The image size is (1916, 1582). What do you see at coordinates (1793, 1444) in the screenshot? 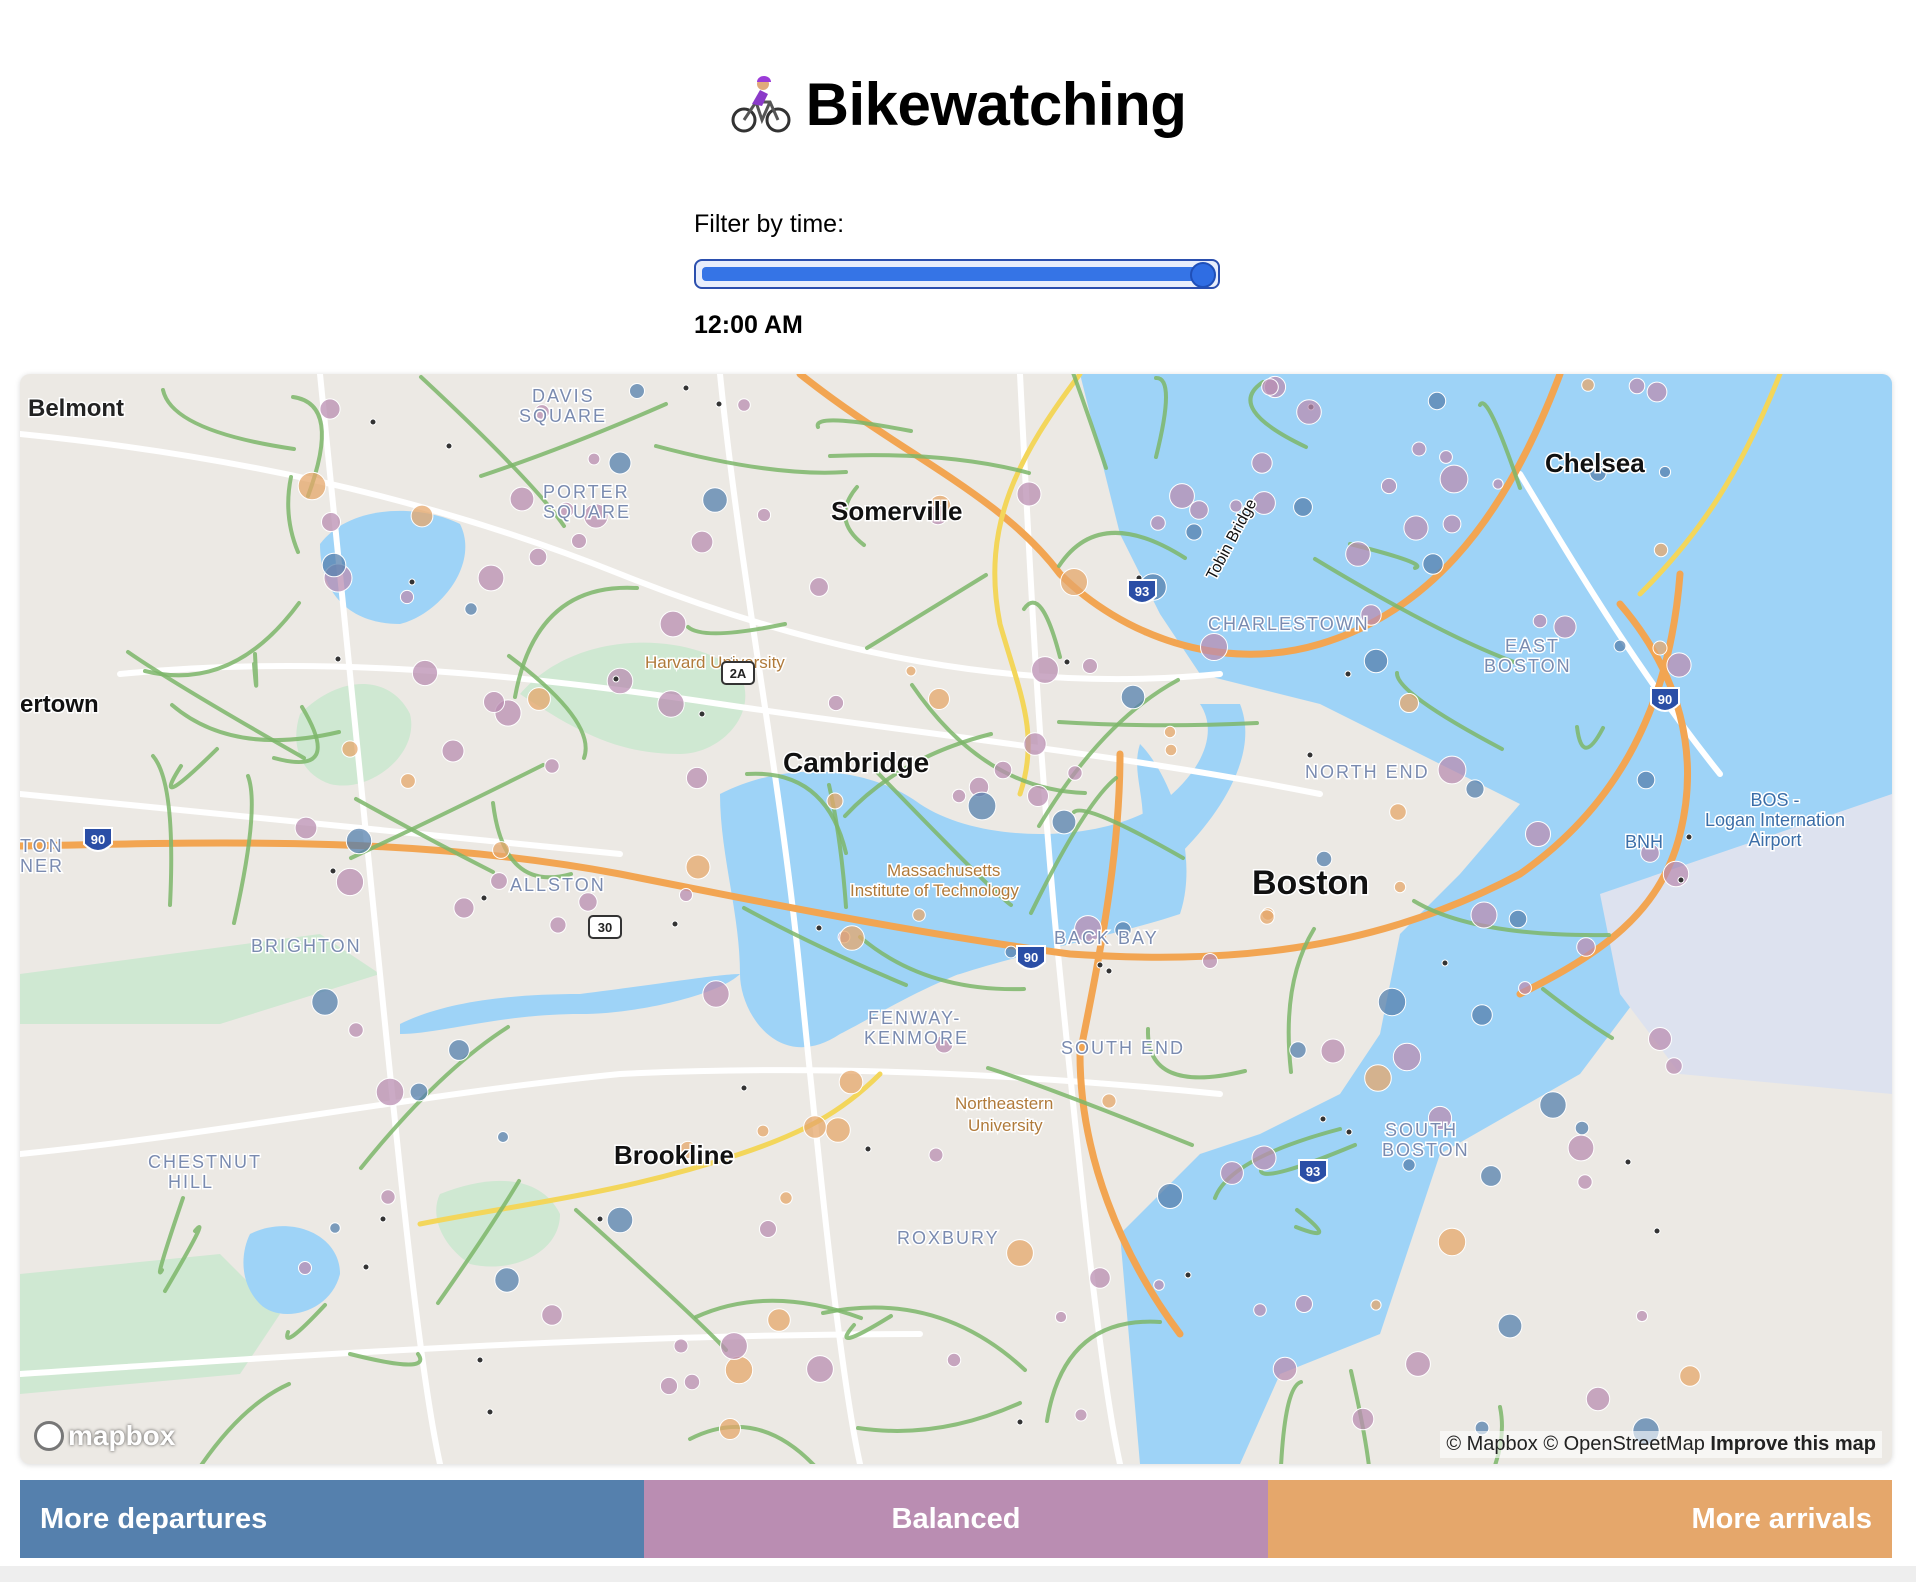
I see `improve-map-link: Improve this map` at bounding box center [1793, 1444].